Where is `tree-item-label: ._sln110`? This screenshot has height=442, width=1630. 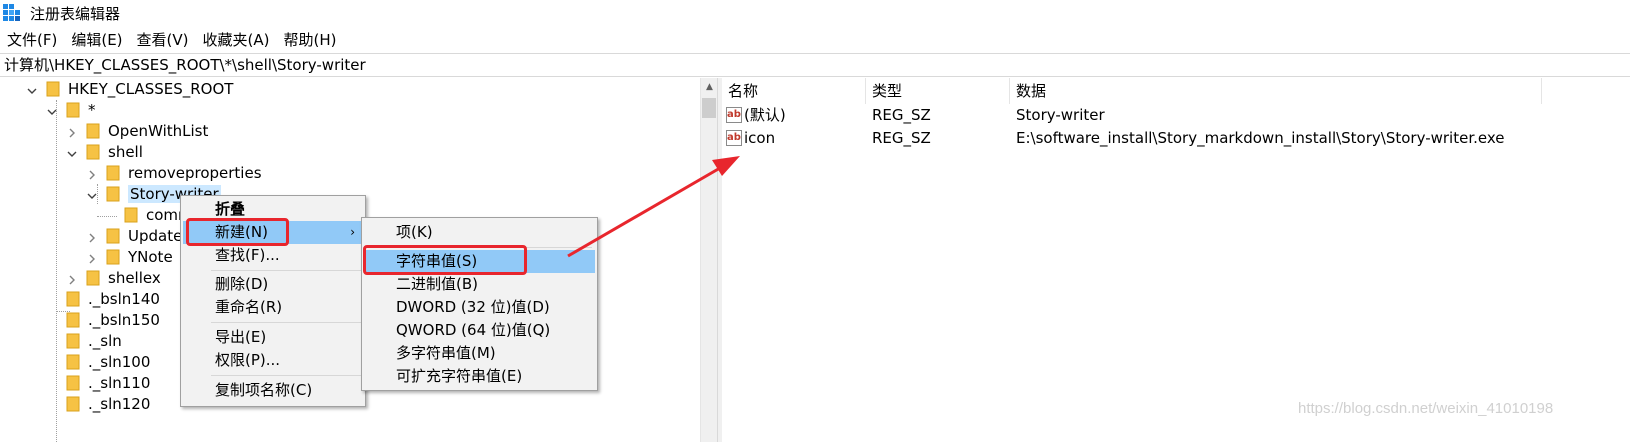 tree-item-label: ._sln110 is located at coordinates (119, 383).